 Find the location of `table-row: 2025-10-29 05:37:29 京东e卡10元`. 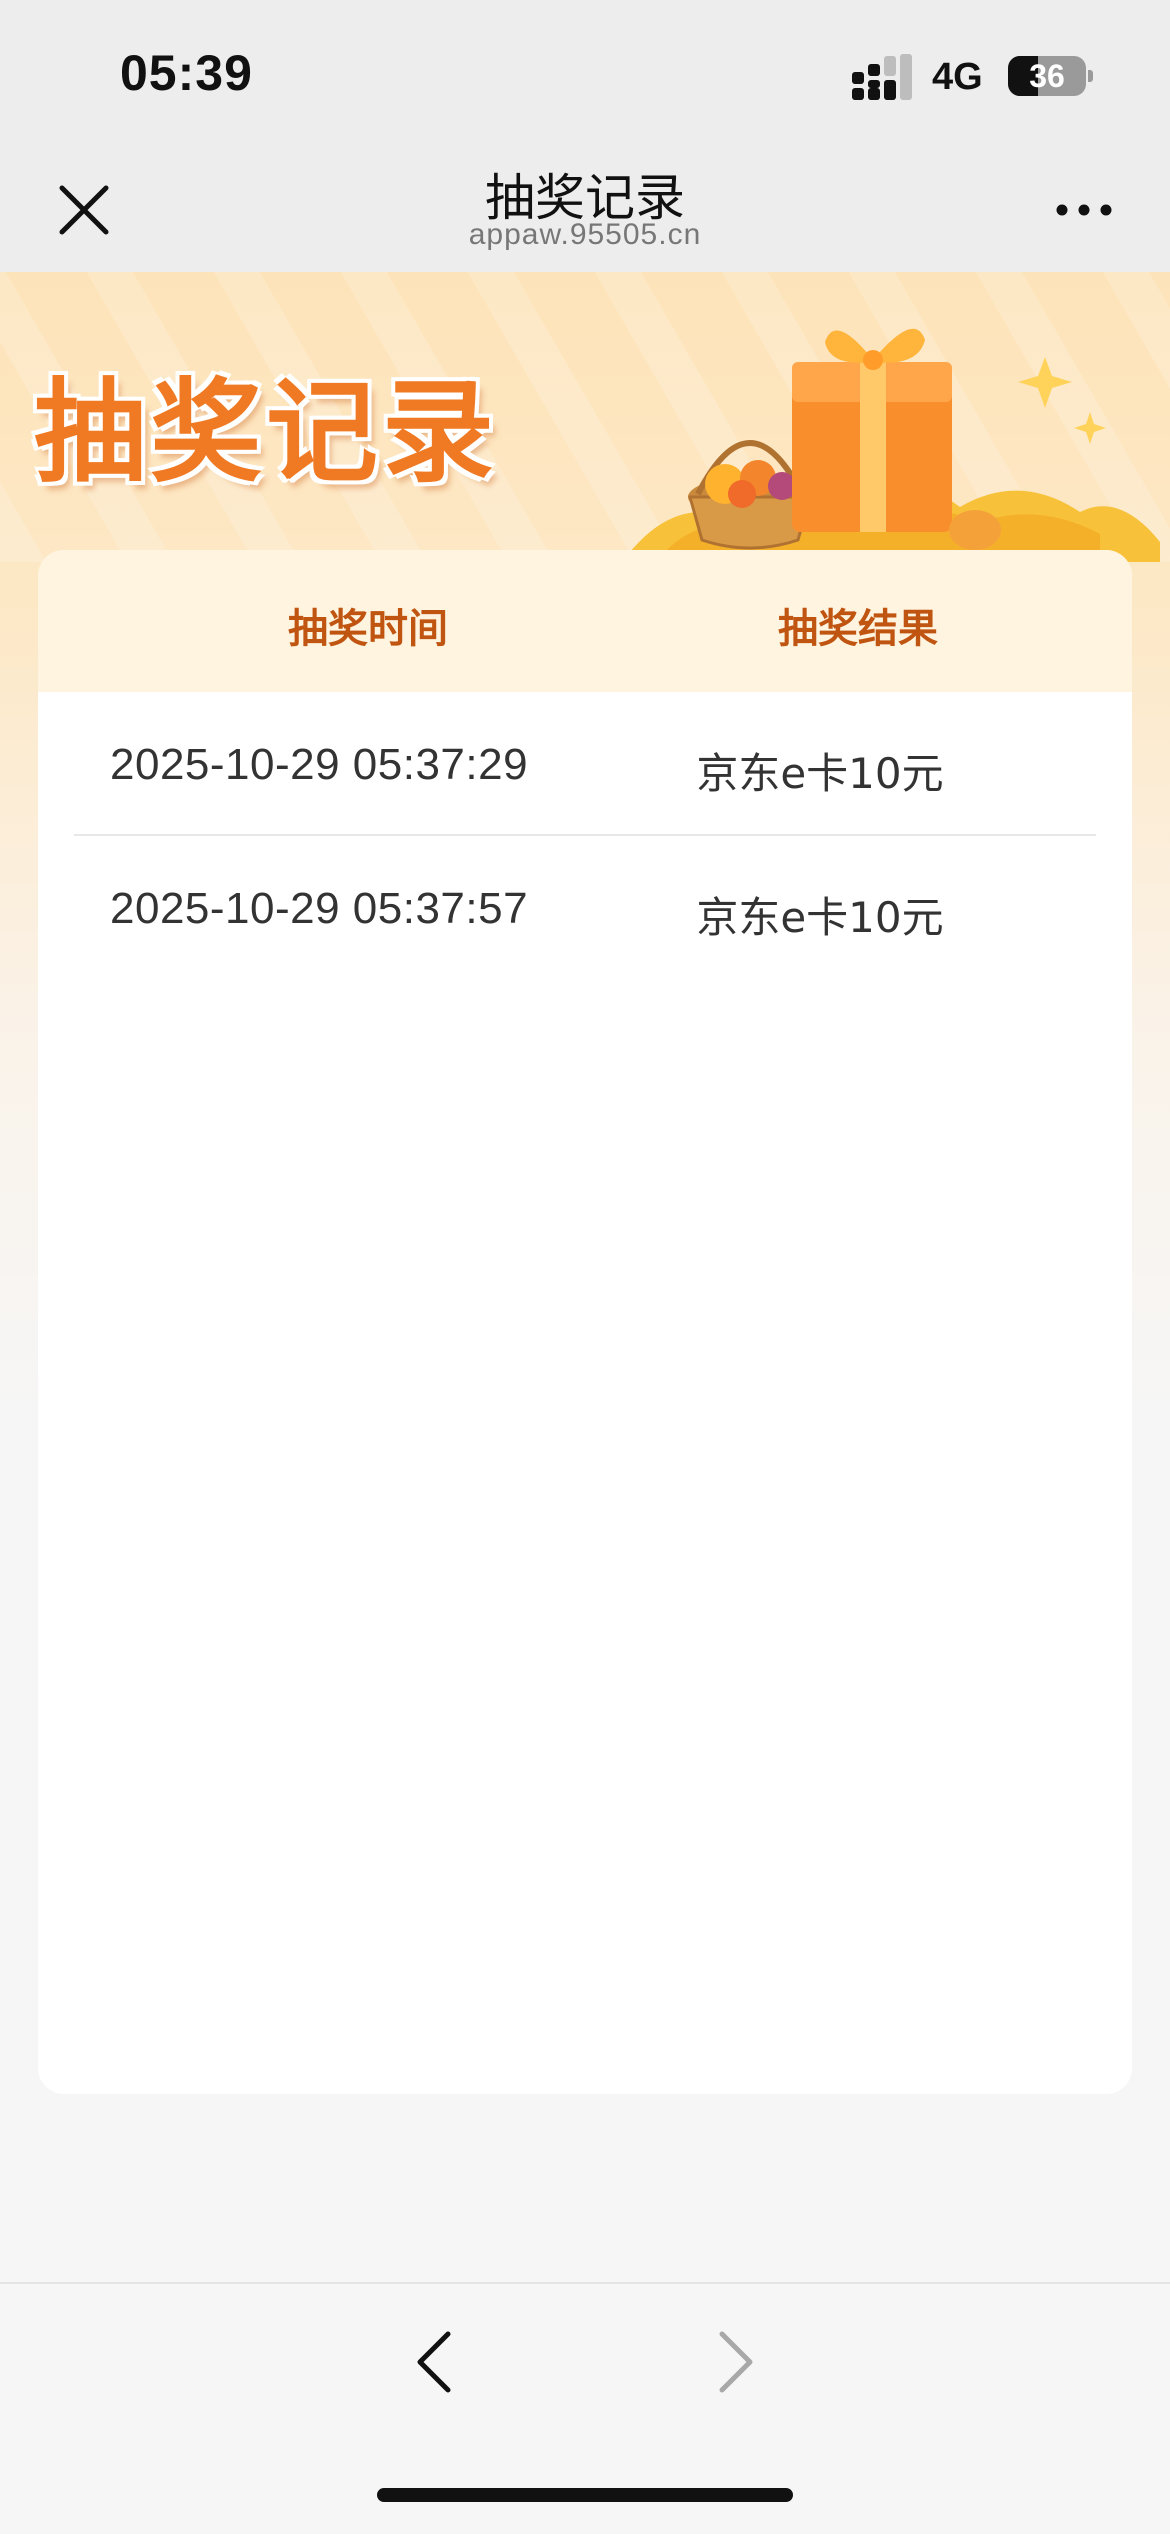

table-row: 2025-10-29 05:37:29 京东e卡10元 is located at coordinates (585, 764).